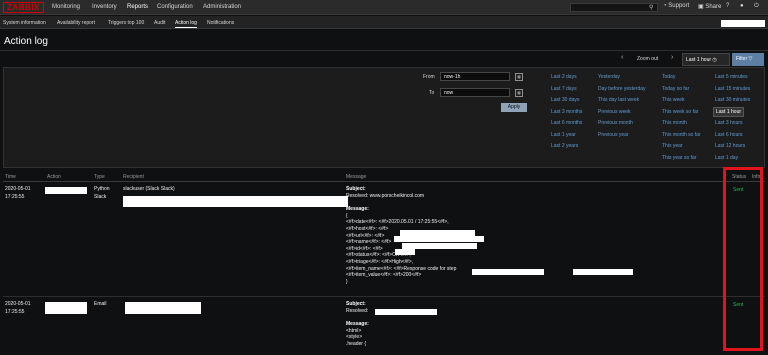 Image resolution: width=768 pixels, height=355 pixels. Describe the element at coordinates (706, 59) in the screenshot. I see `time-period-tab: Last 1 hour ◷` at that location.